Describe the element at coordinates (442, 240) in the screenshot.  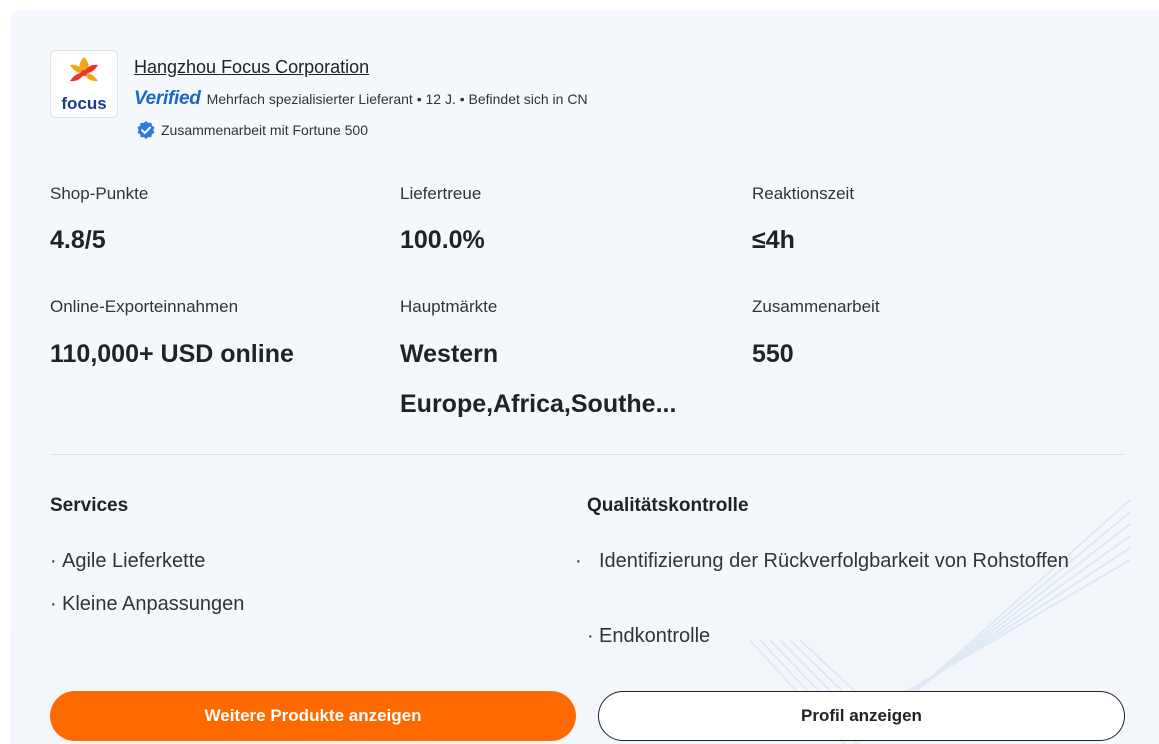
I see `stat-value-delivery: 100.0%` at that location.